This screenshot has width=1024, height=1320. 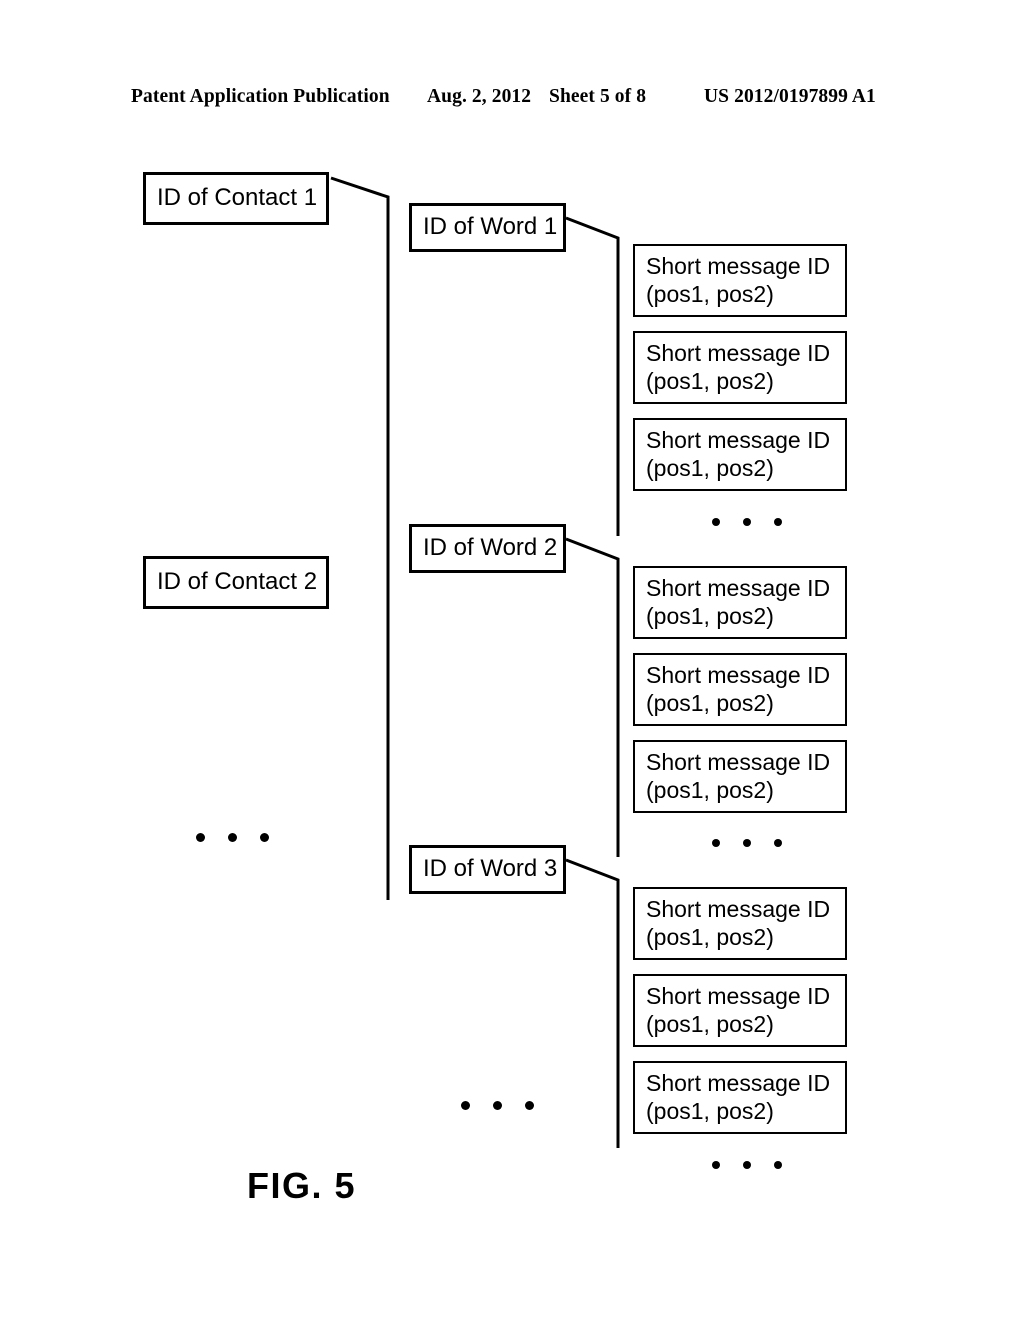 I want to click on connector-contact1-spine, so click(x=360, y=538).